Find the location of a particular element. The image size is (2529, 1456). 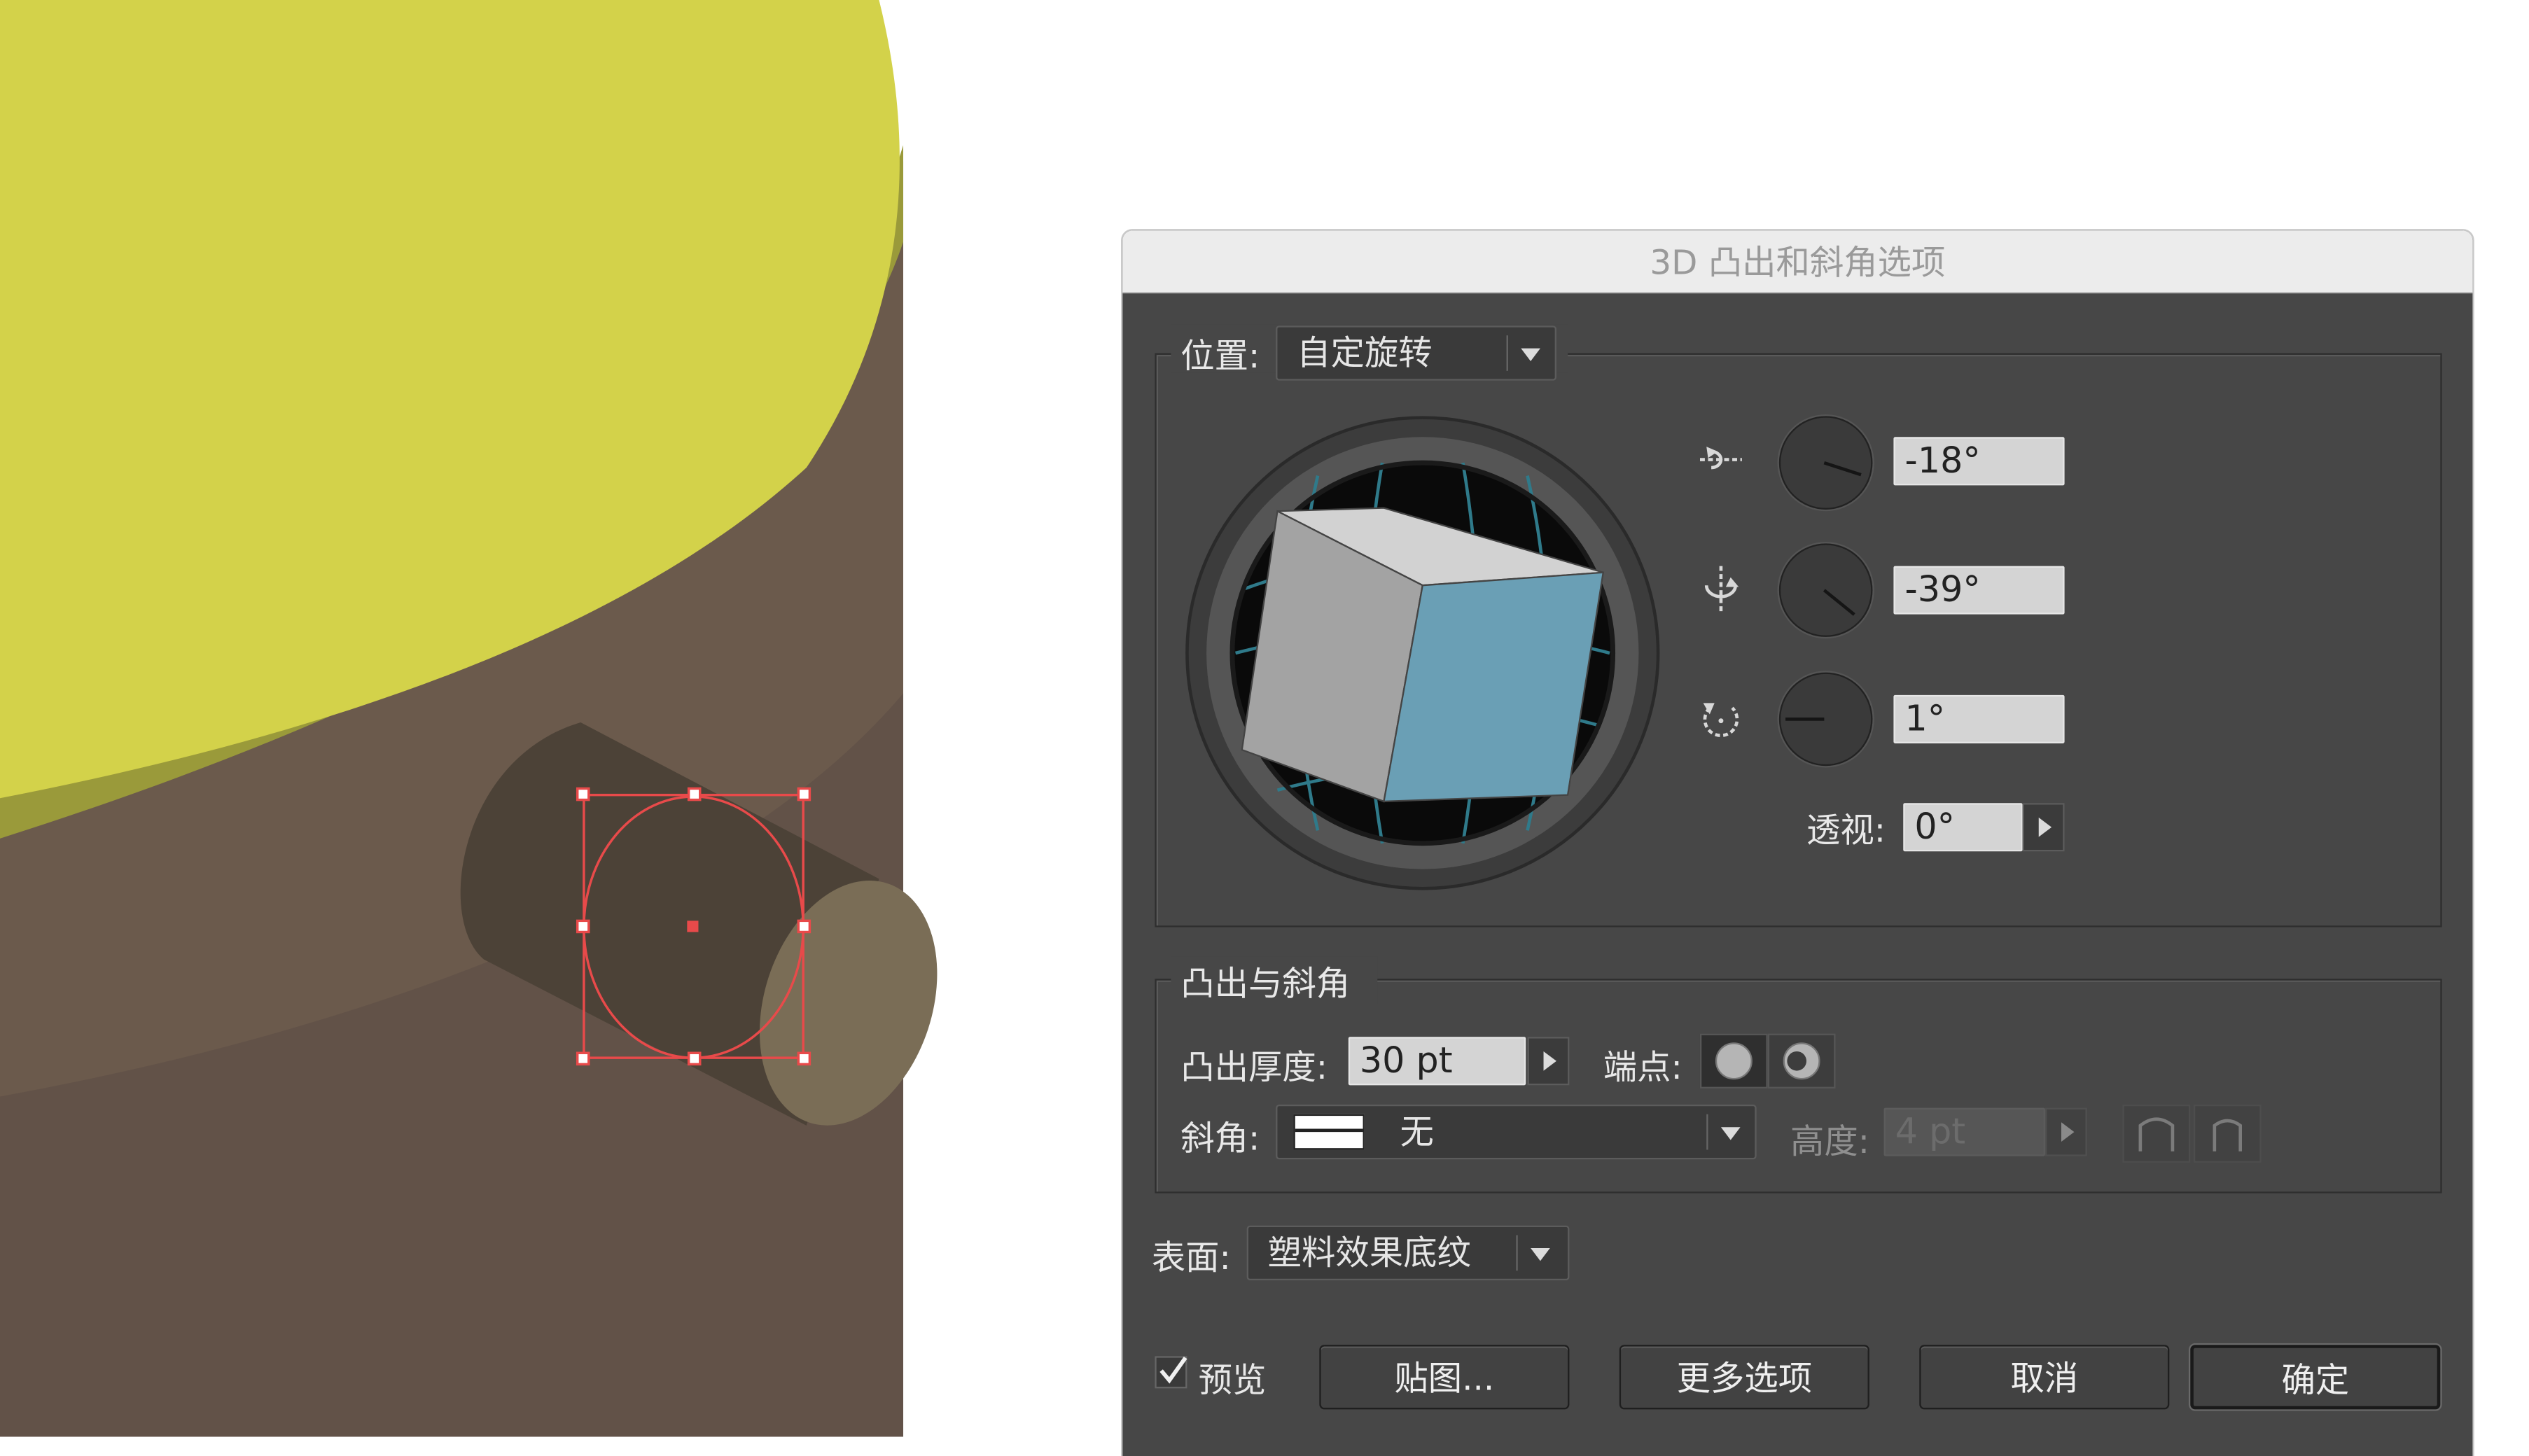

perspective-label: 透视: is located at coordinates (1846, 830).